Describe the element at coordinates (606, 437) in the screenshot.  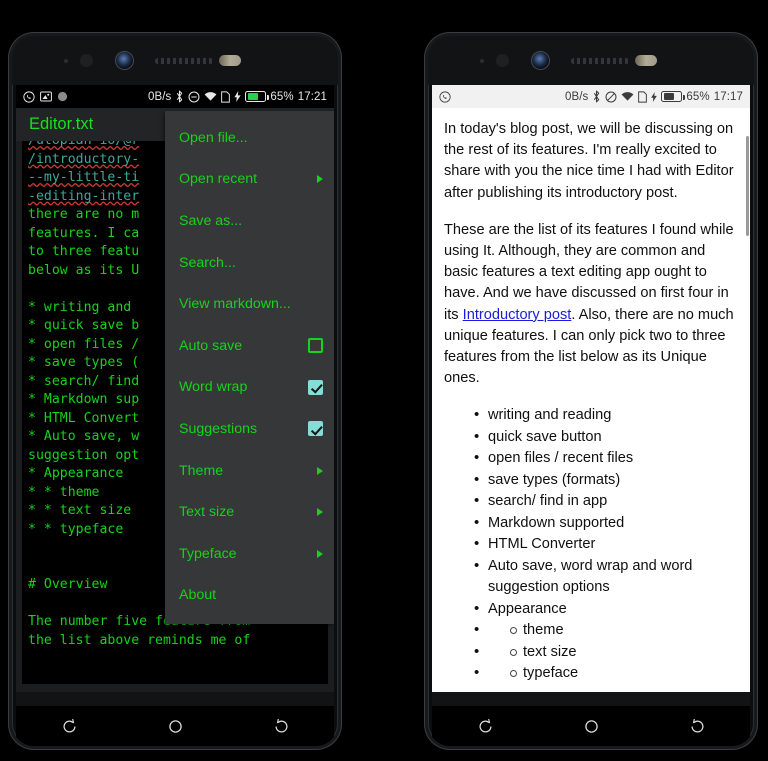
I see `feature-list-item: quick save button` at that location.